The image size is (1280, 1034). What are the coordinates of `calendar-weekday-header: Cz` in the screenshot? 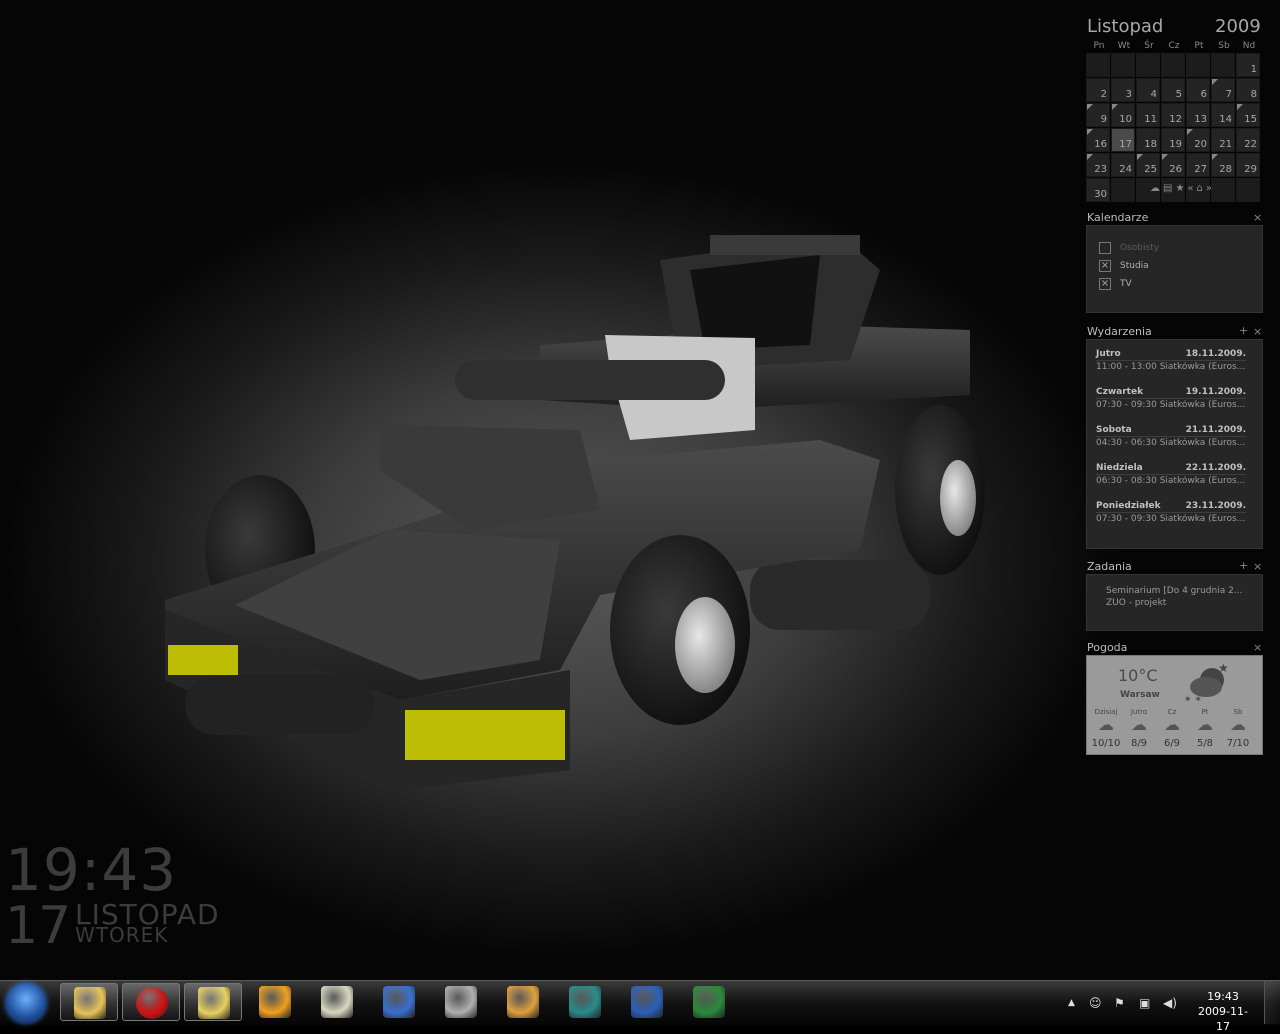 It's located at (1174, 46).